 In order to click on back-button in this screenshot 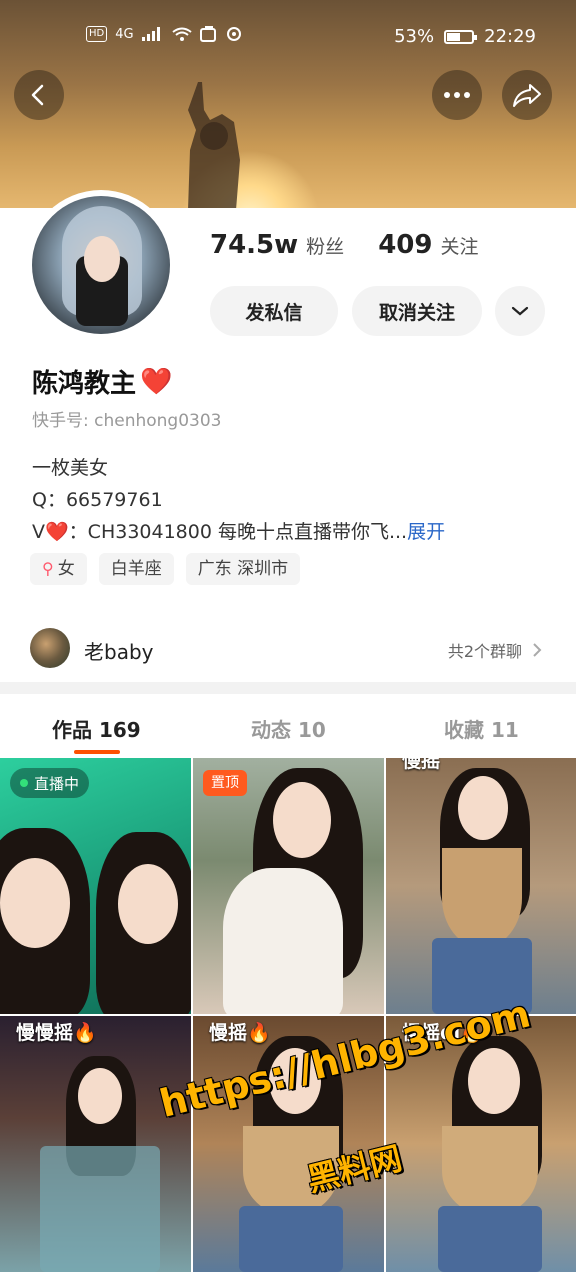, I will do `click(39, 95)`.